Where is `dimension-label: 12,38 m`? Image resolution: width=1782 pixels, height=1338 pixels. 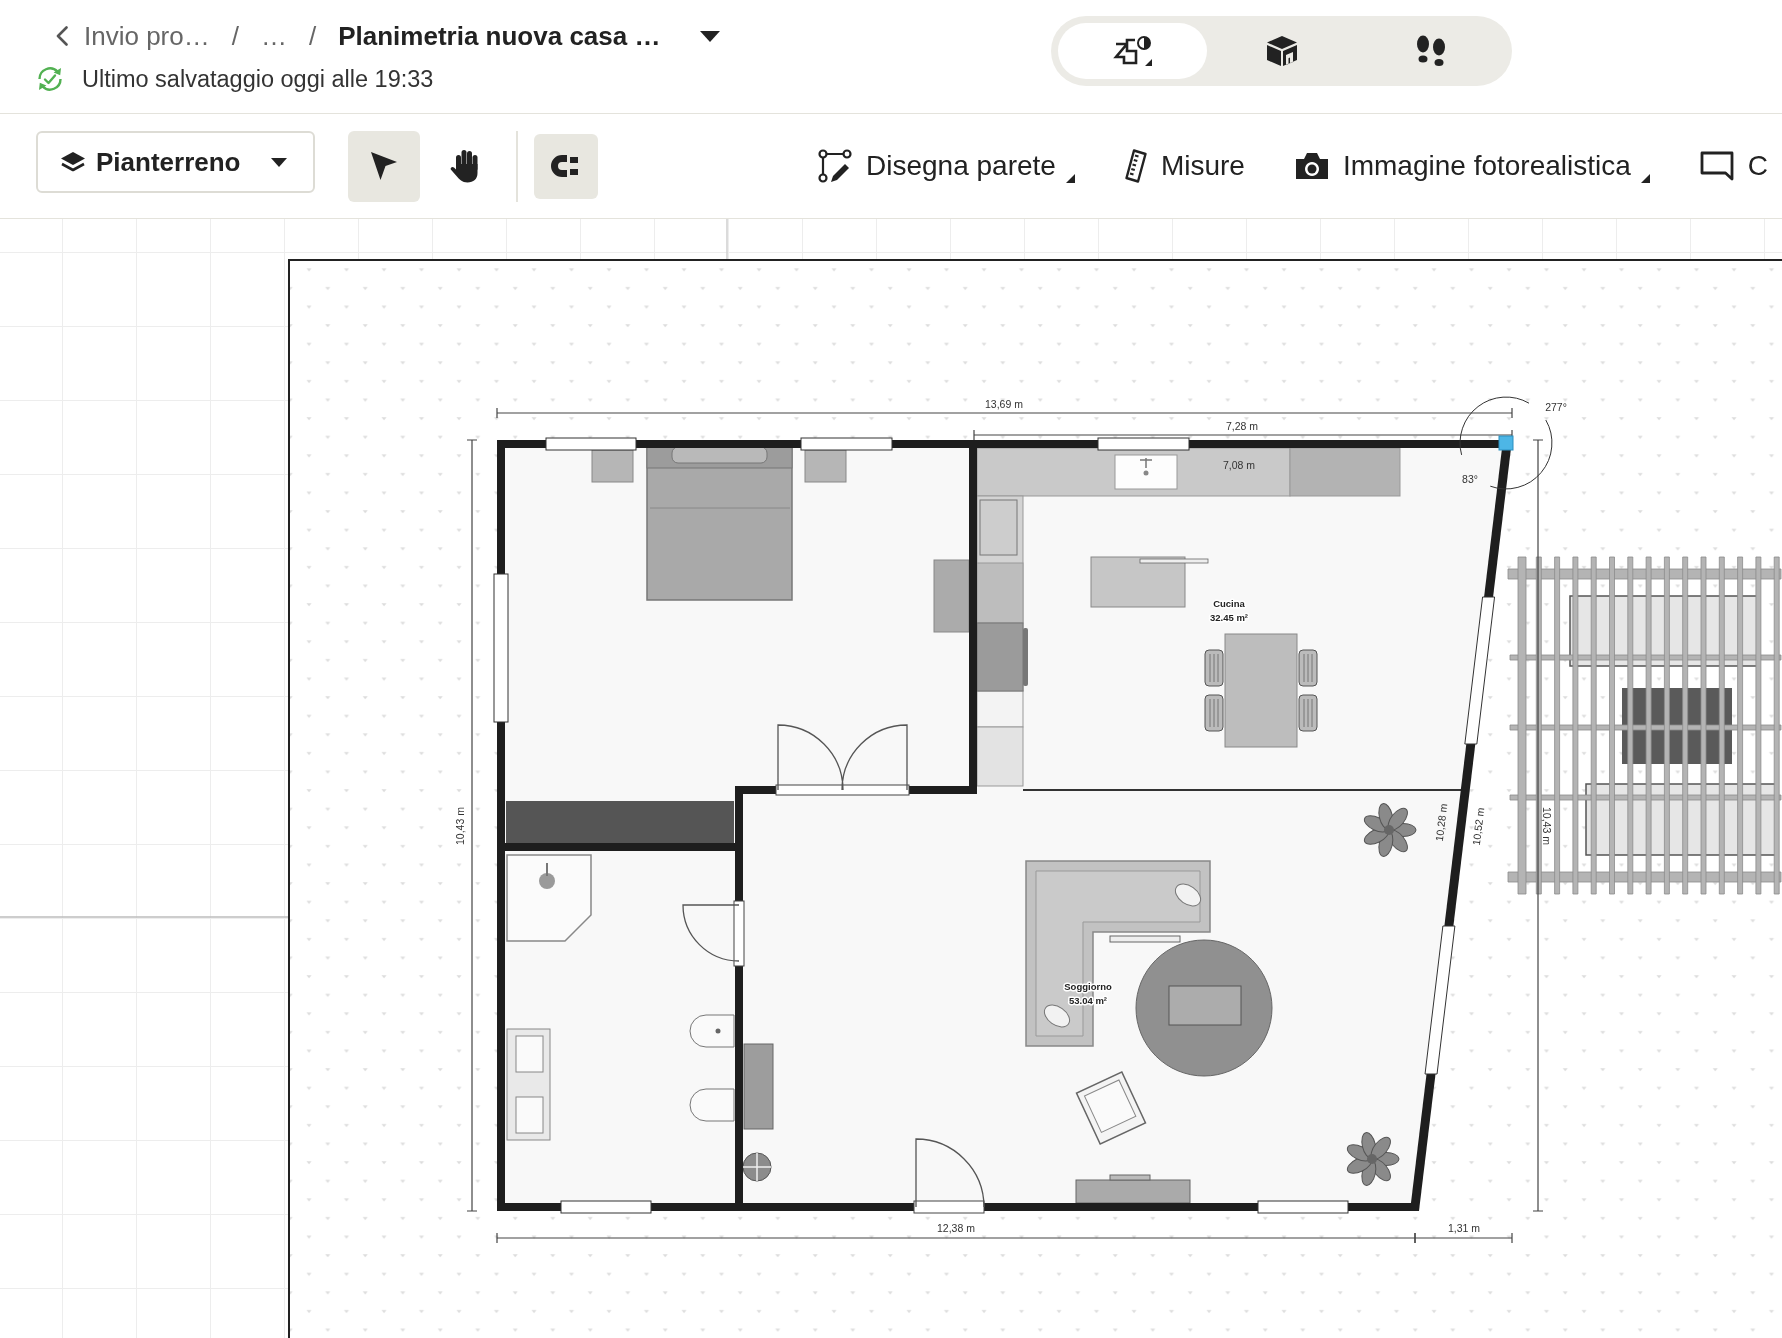
dimension-label: 12,38 m is located at coordinates (956, 1228).